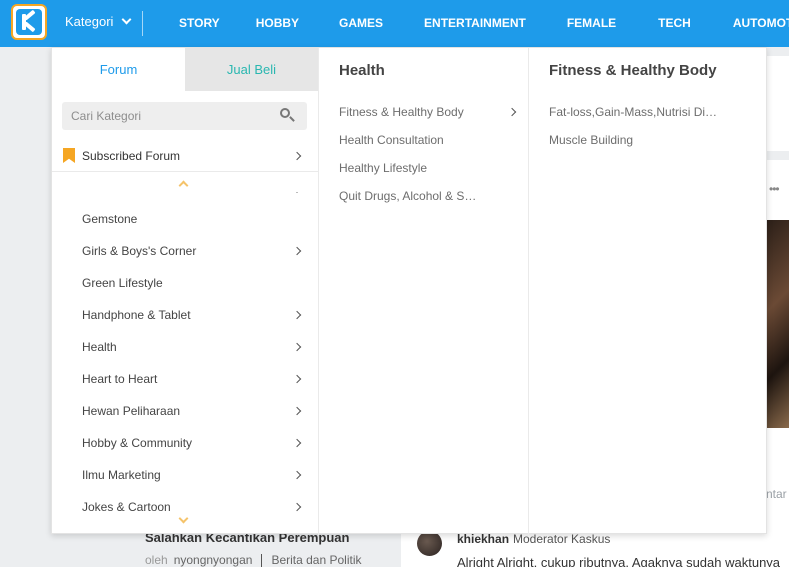 This screenshot has width=789, height=567. Describe the element at coordinates (170, 116) in the screenshot. I see `category-search-input` at that location.